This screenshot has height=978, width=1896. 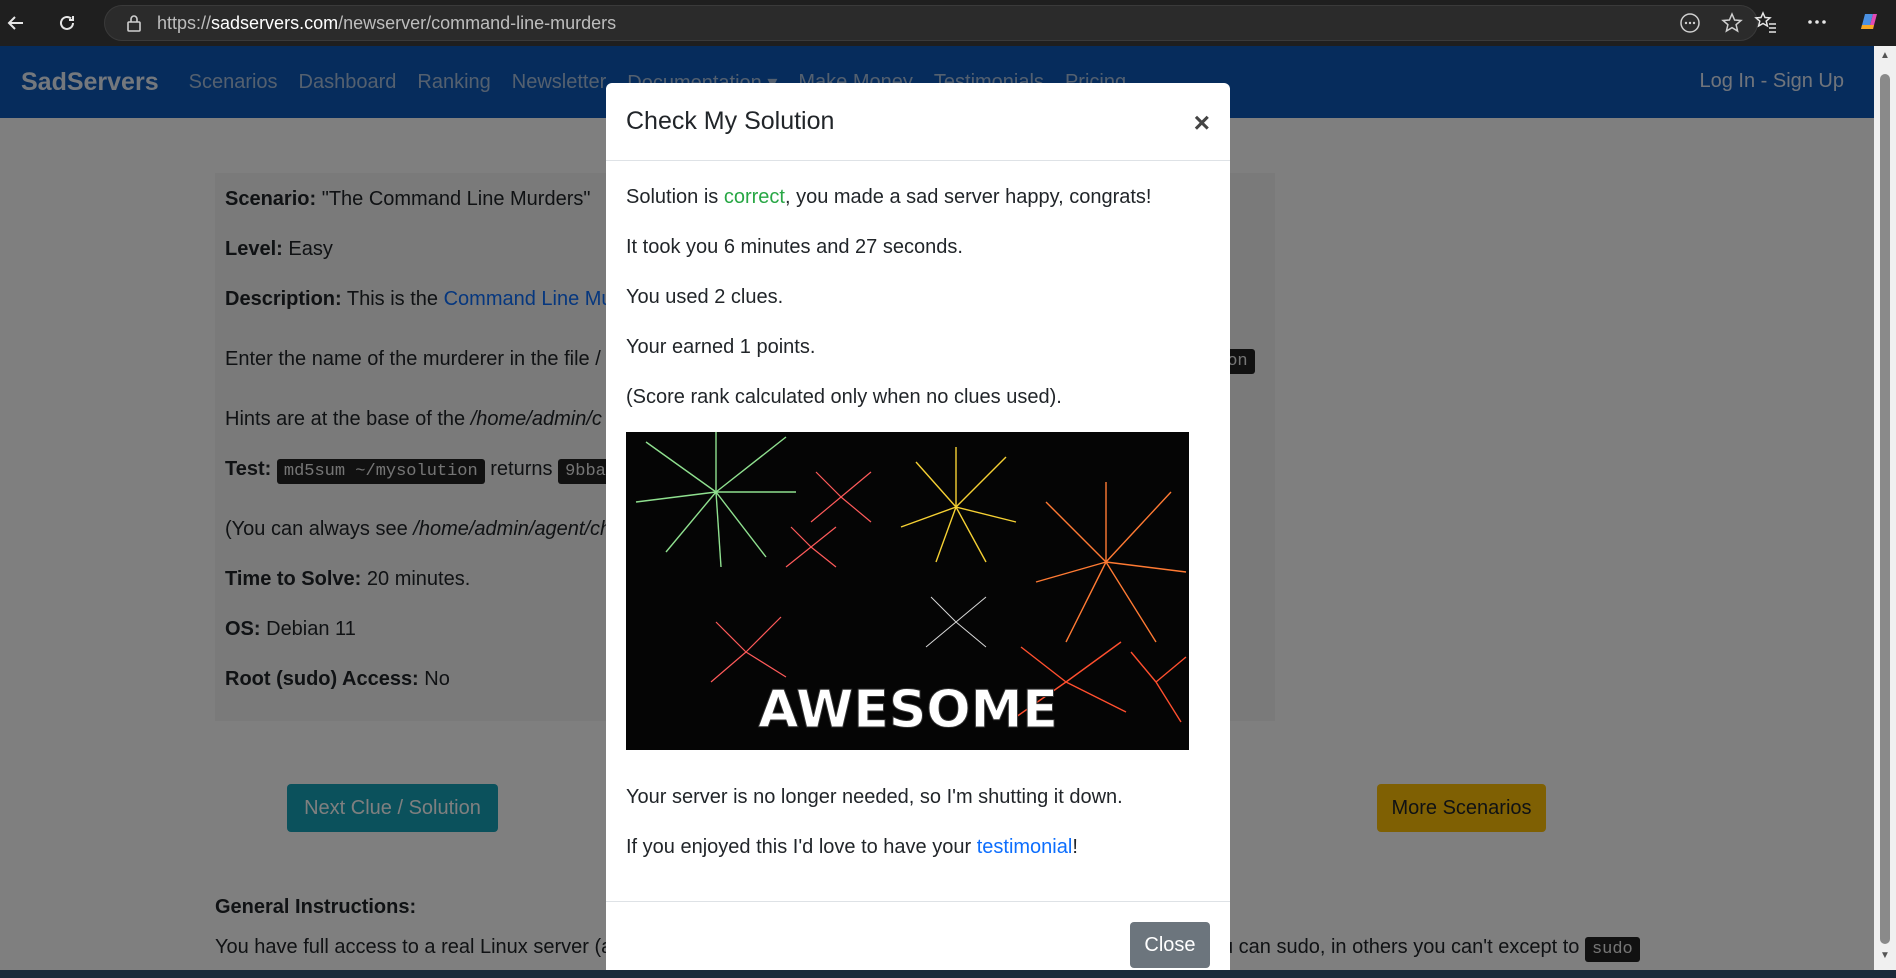 What do you see at coordinates (754, 197) in the screenshot?
I see `correct-status: correct` at bounding box center [754, 197].